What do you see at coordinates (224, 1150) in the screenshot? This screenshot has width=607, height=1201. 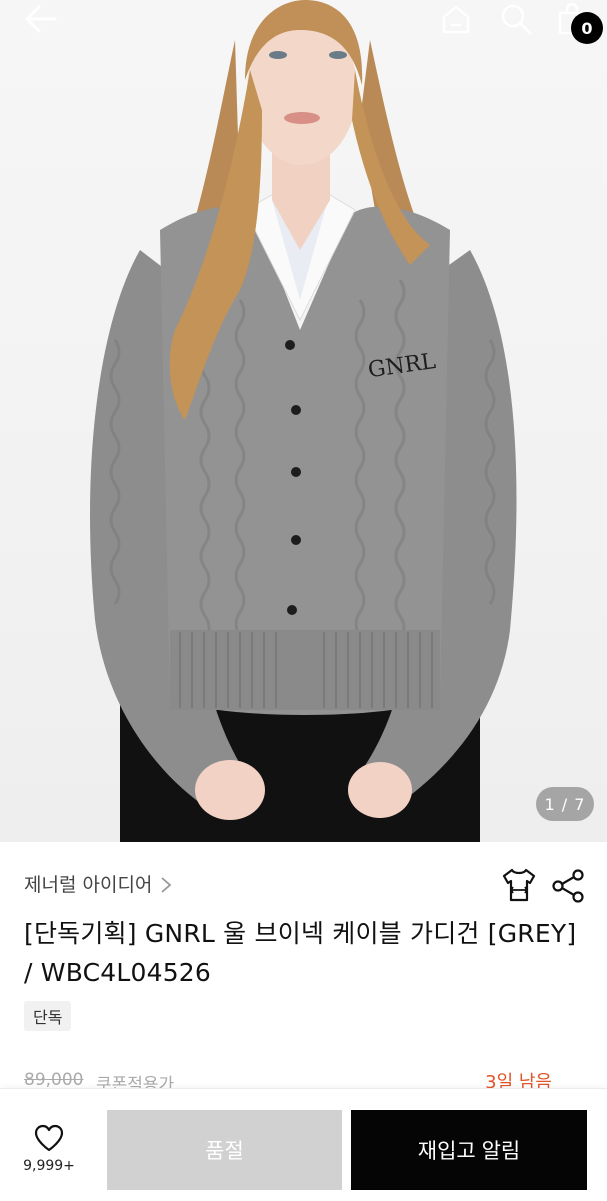 I see `soldout-button: 품절` at bounding box center [224, 1150].